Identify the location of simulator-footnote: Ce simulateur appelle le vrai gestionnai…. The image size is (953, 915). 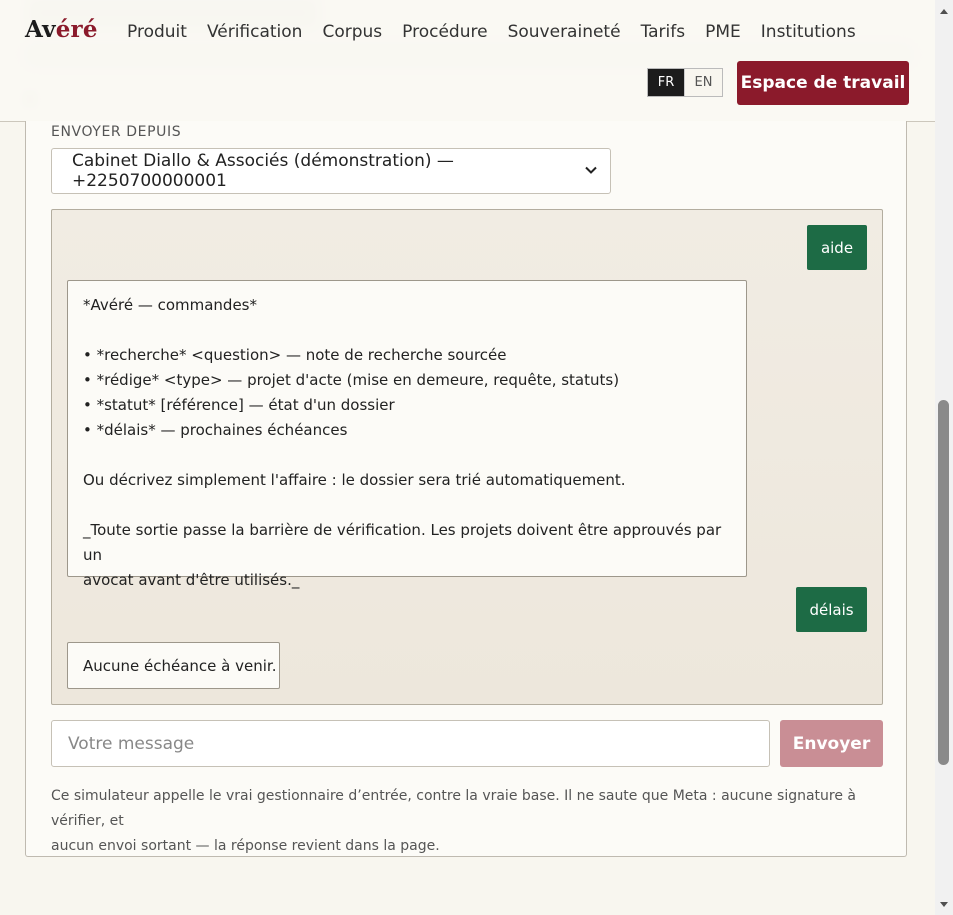
(471, 821).